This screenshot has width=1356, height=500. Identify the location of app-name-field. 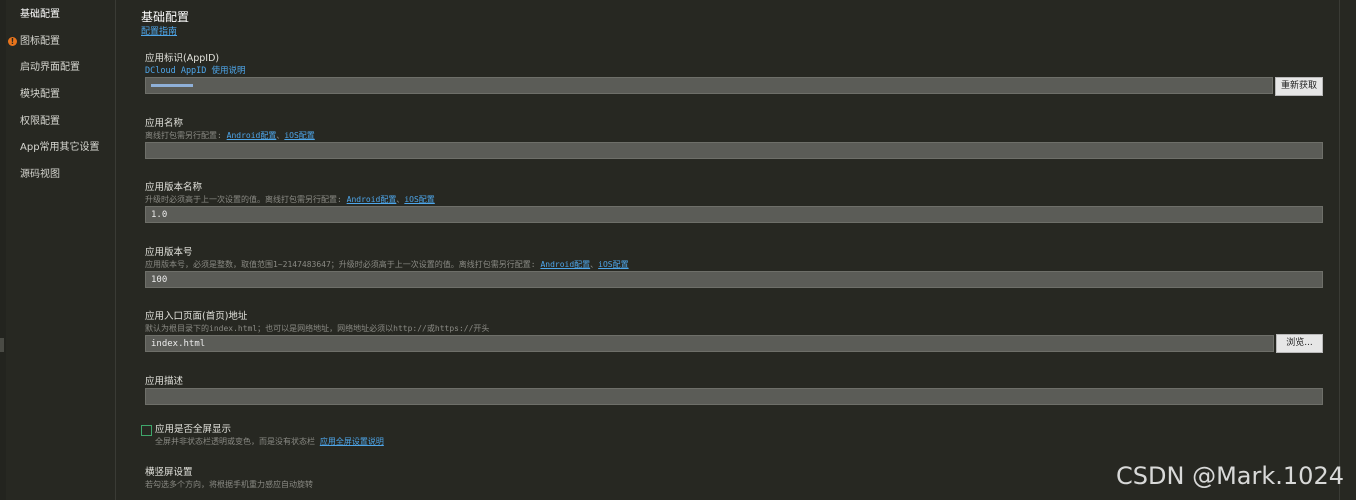
(734, 150).